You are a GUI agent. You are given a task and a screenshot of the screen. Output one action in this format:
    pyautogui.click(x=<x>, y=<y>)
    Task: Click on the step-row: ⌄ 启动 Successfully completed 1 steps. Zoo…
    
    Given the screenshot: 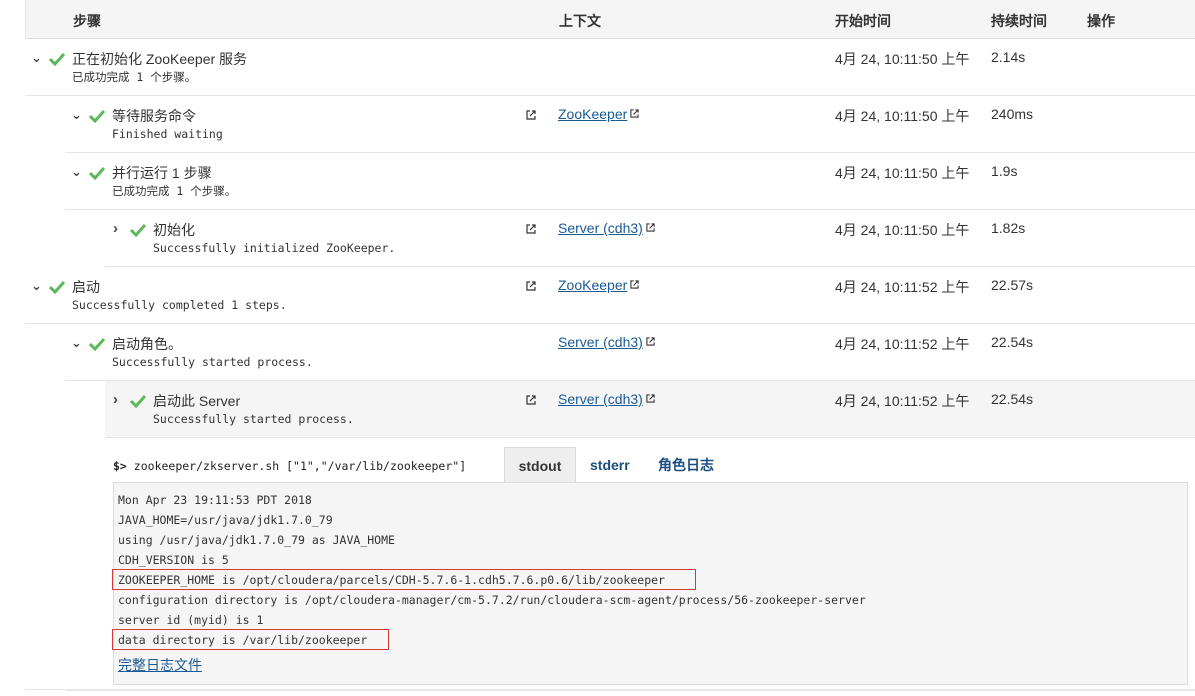 What is the action you would take?
    pyautogui.click(x=610, y=295)
    